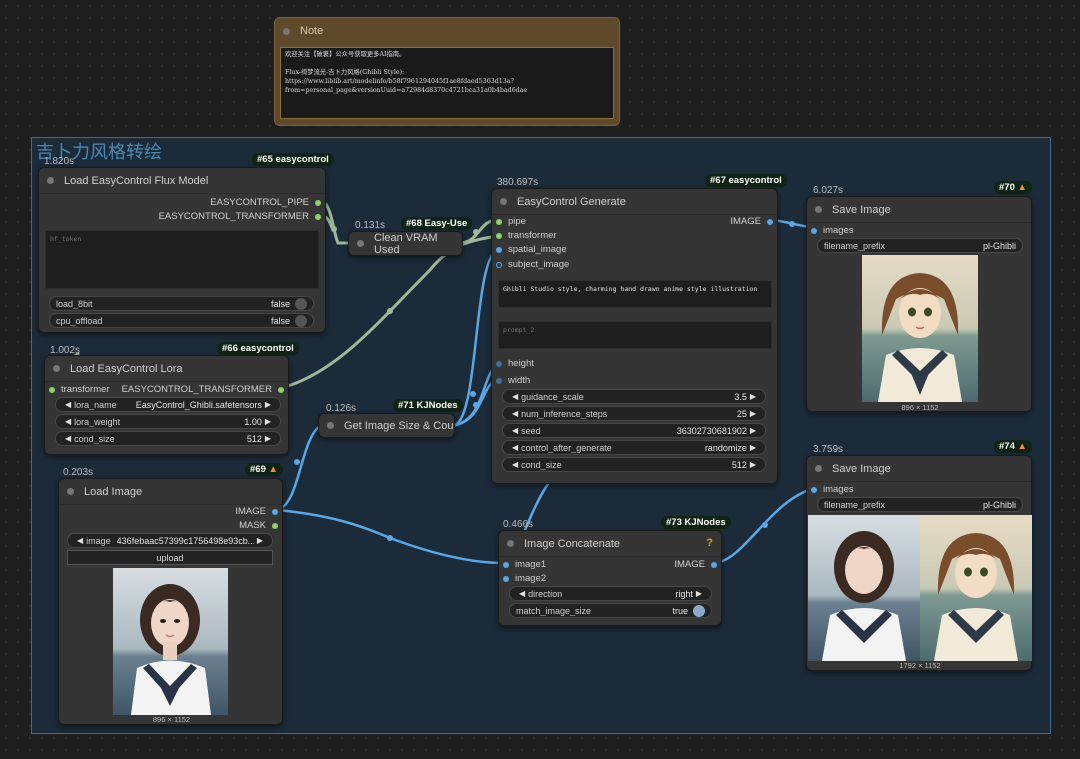 The width and height of the screenshot is (1080, 759). What do you see at coordinates (513, 380) in the screenshot?
I see `input-width: width` at bounding box center [513, 380].